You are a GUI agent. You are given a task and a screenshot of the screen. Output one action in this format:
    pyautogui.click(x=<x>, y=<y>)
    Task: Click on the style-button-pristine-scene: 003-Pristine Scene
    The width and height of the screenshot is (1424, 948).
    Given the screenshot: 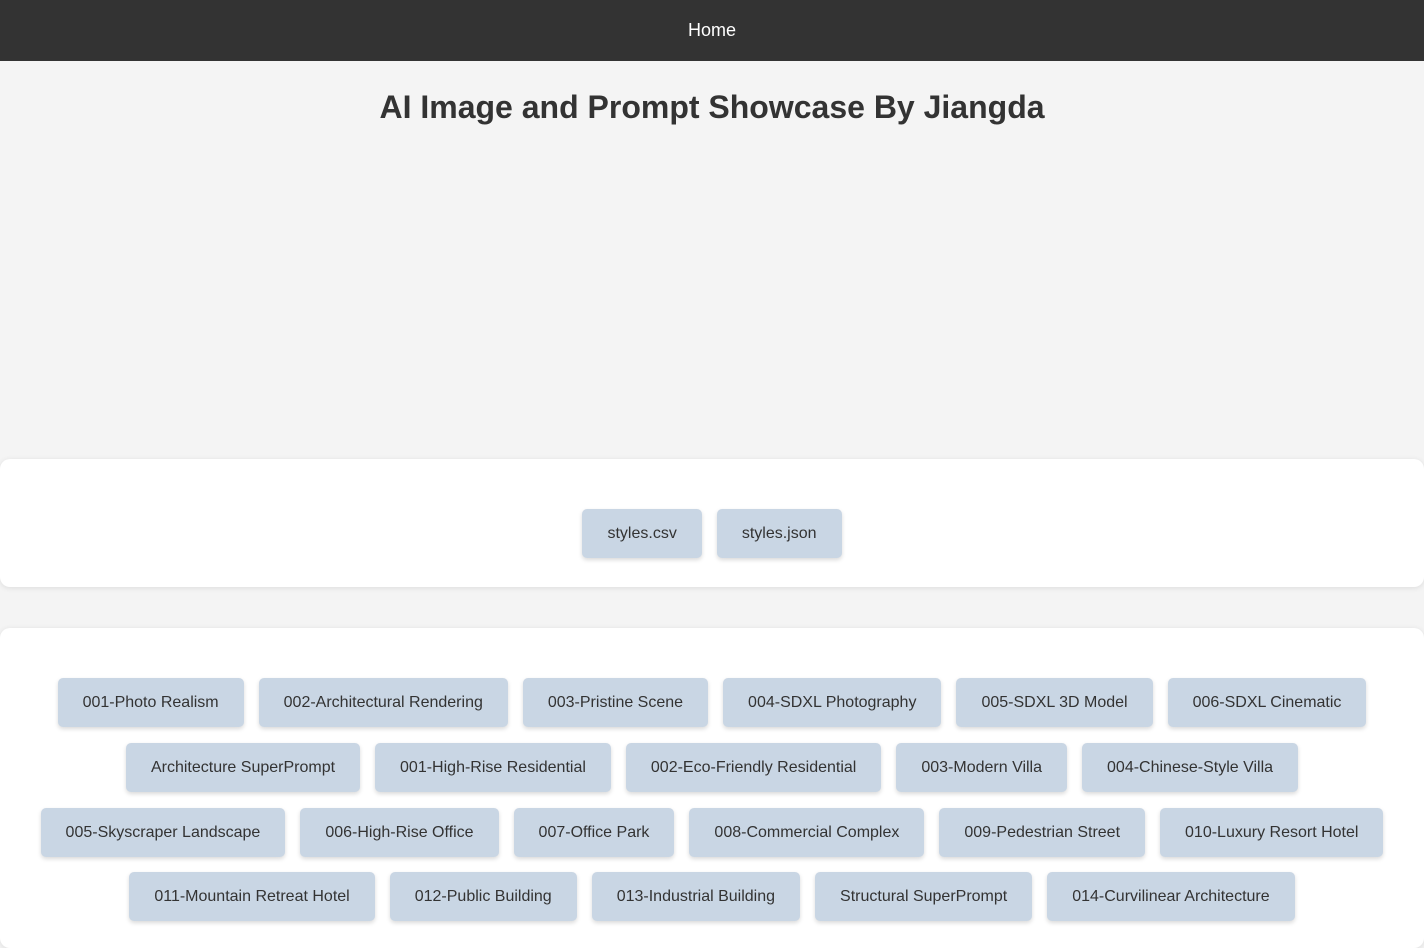 What is the action you would take?
    pyautogui.click(x=615, y=702)
    